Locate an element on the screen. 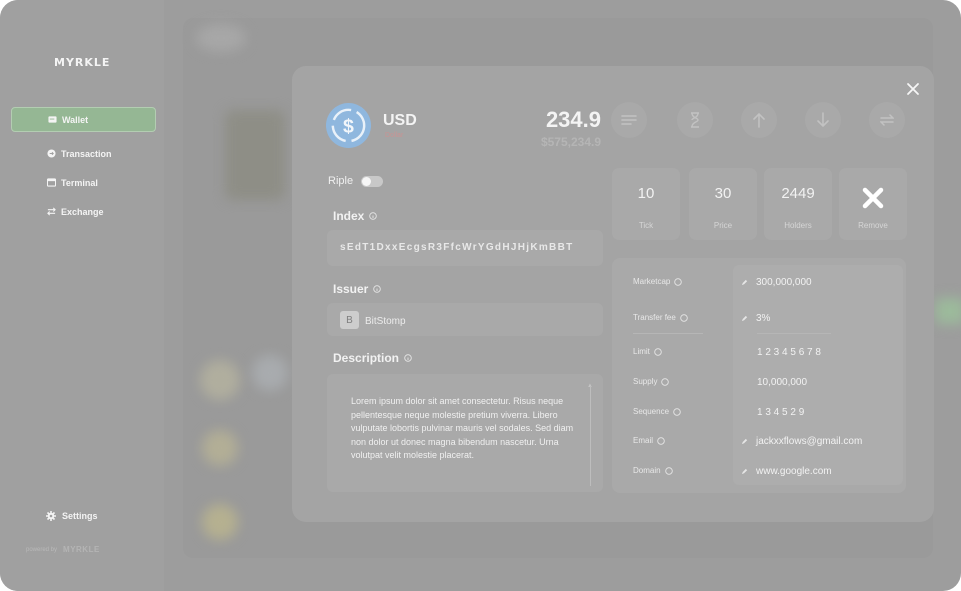  prop-domain-label: Domain is located at coordinates (653, 470).